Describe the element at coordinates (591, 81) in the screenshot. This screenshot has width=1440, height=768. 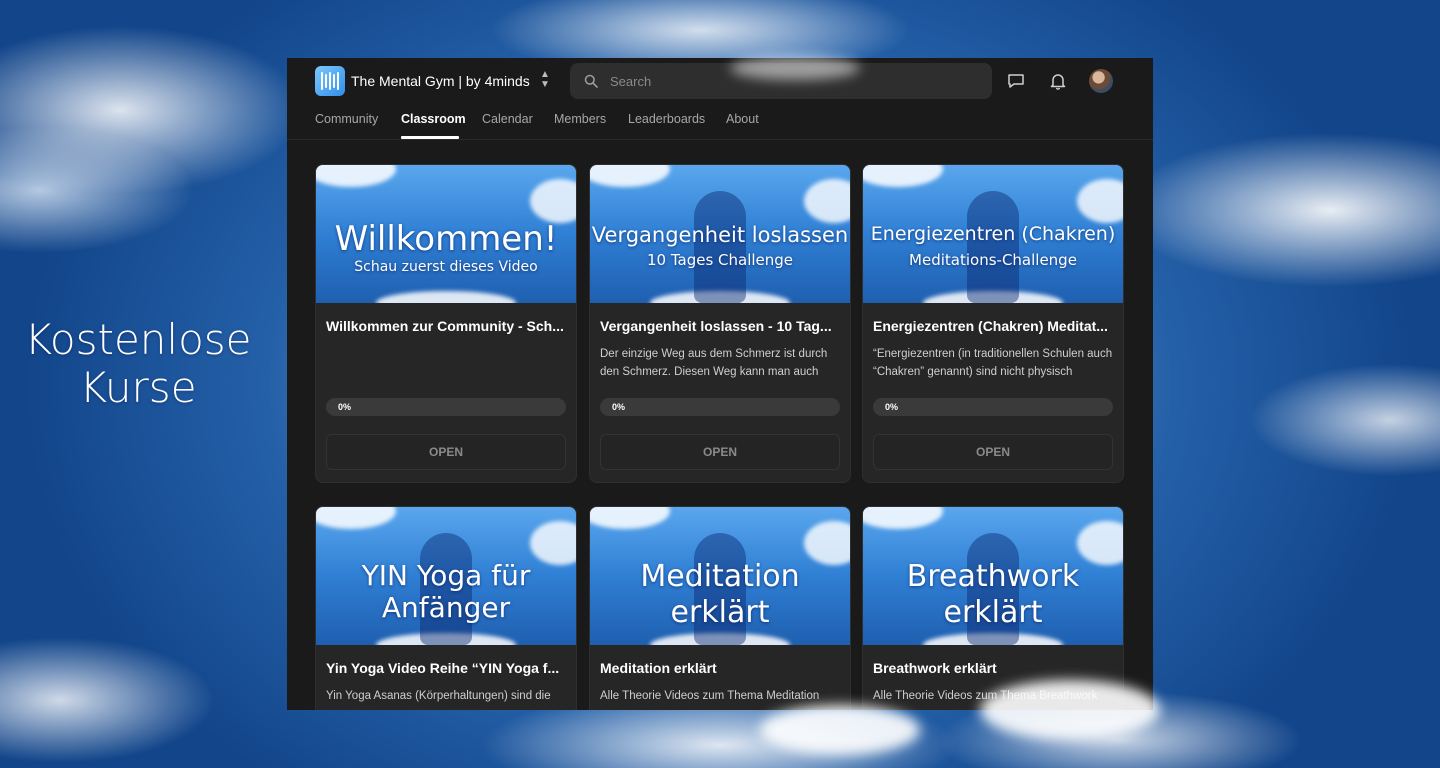
I see `search-icon` at that location.